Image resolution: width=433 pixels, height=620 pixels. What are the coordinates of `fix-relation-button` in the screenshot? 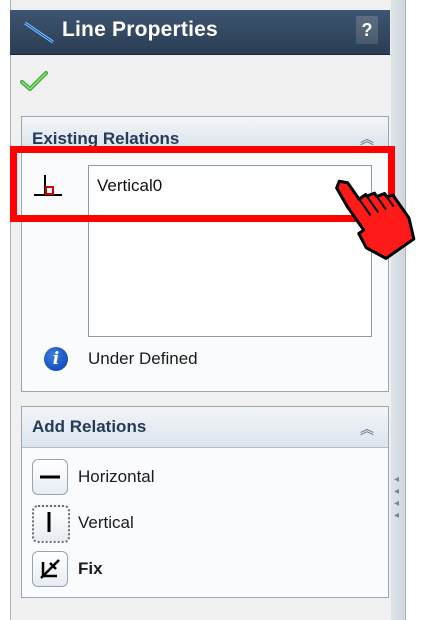 It's located at (50, 569).